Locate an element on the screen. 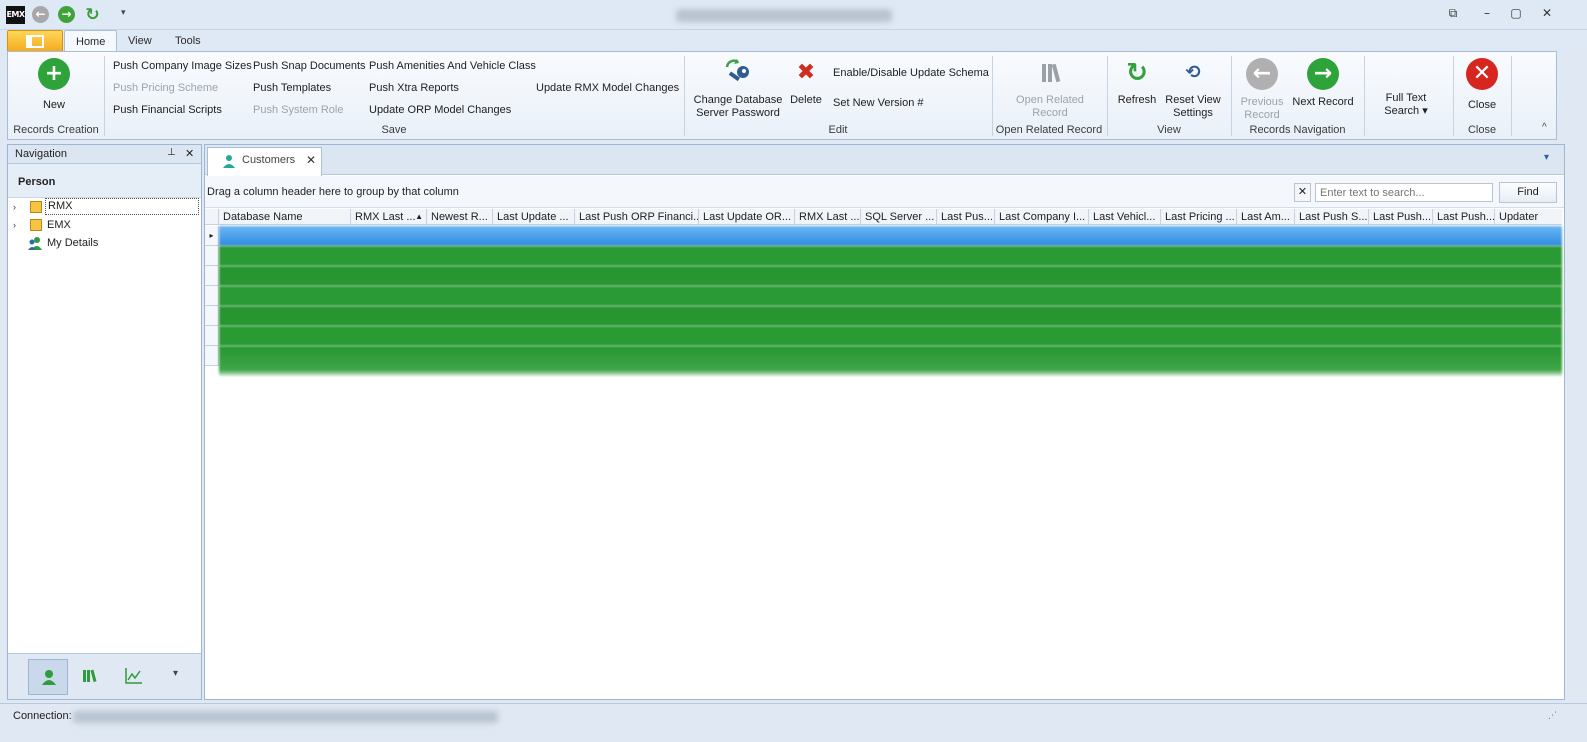 Image resolution: width=1587 pixels, height=742 pixels. push-financial-scripts-button: Push Financial Scripts is located at coordinates (167, 110).